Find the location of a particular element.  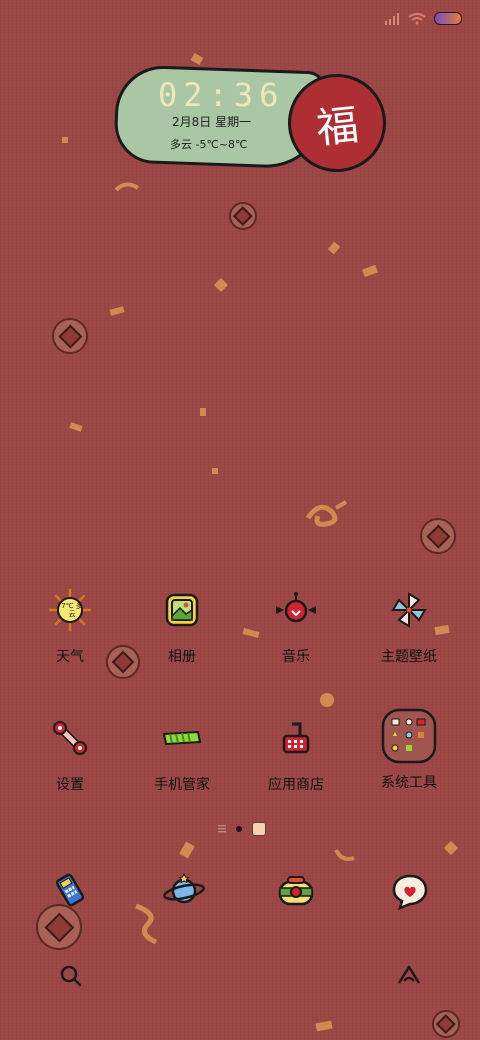

browser-planet-icon is located at coordinates (184, 890).